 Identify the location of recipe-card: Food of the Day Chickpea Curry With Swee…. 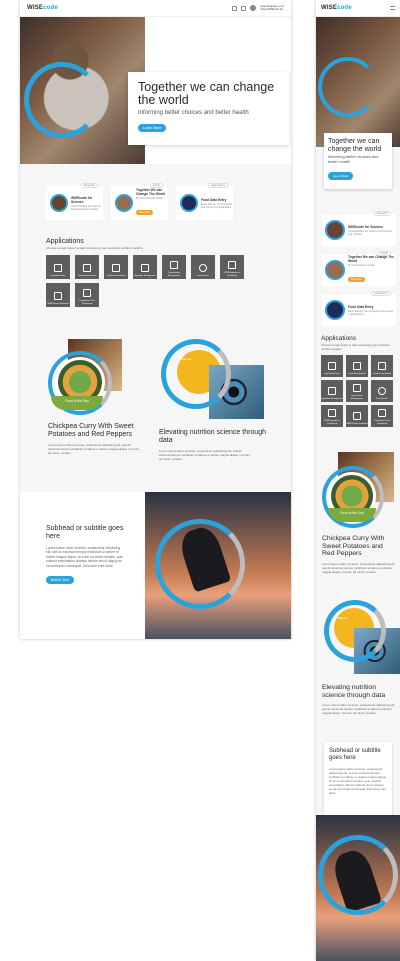
(98, 396).